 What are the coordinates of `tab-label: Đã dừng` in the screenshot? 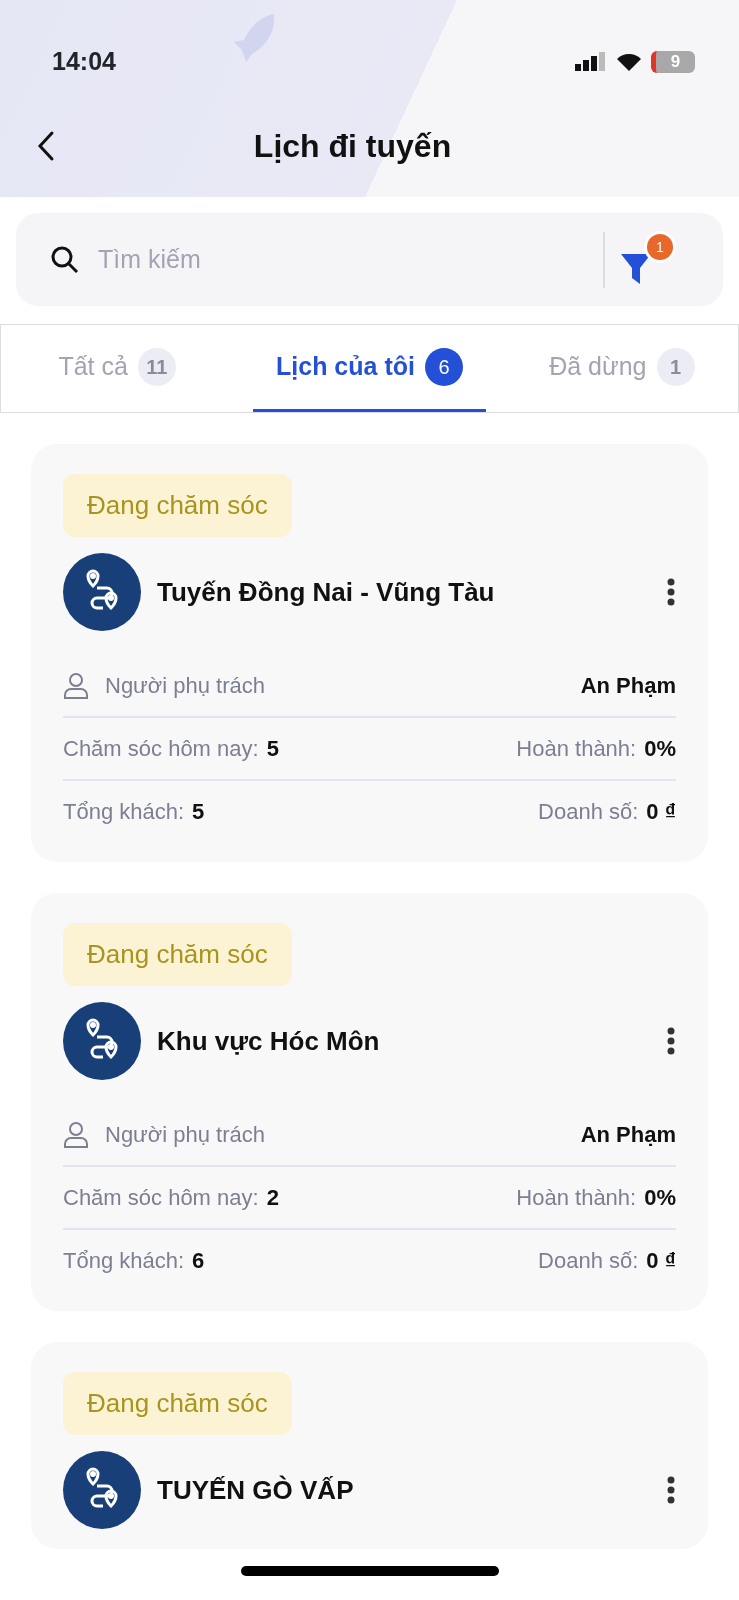 It's located at (598, 367).